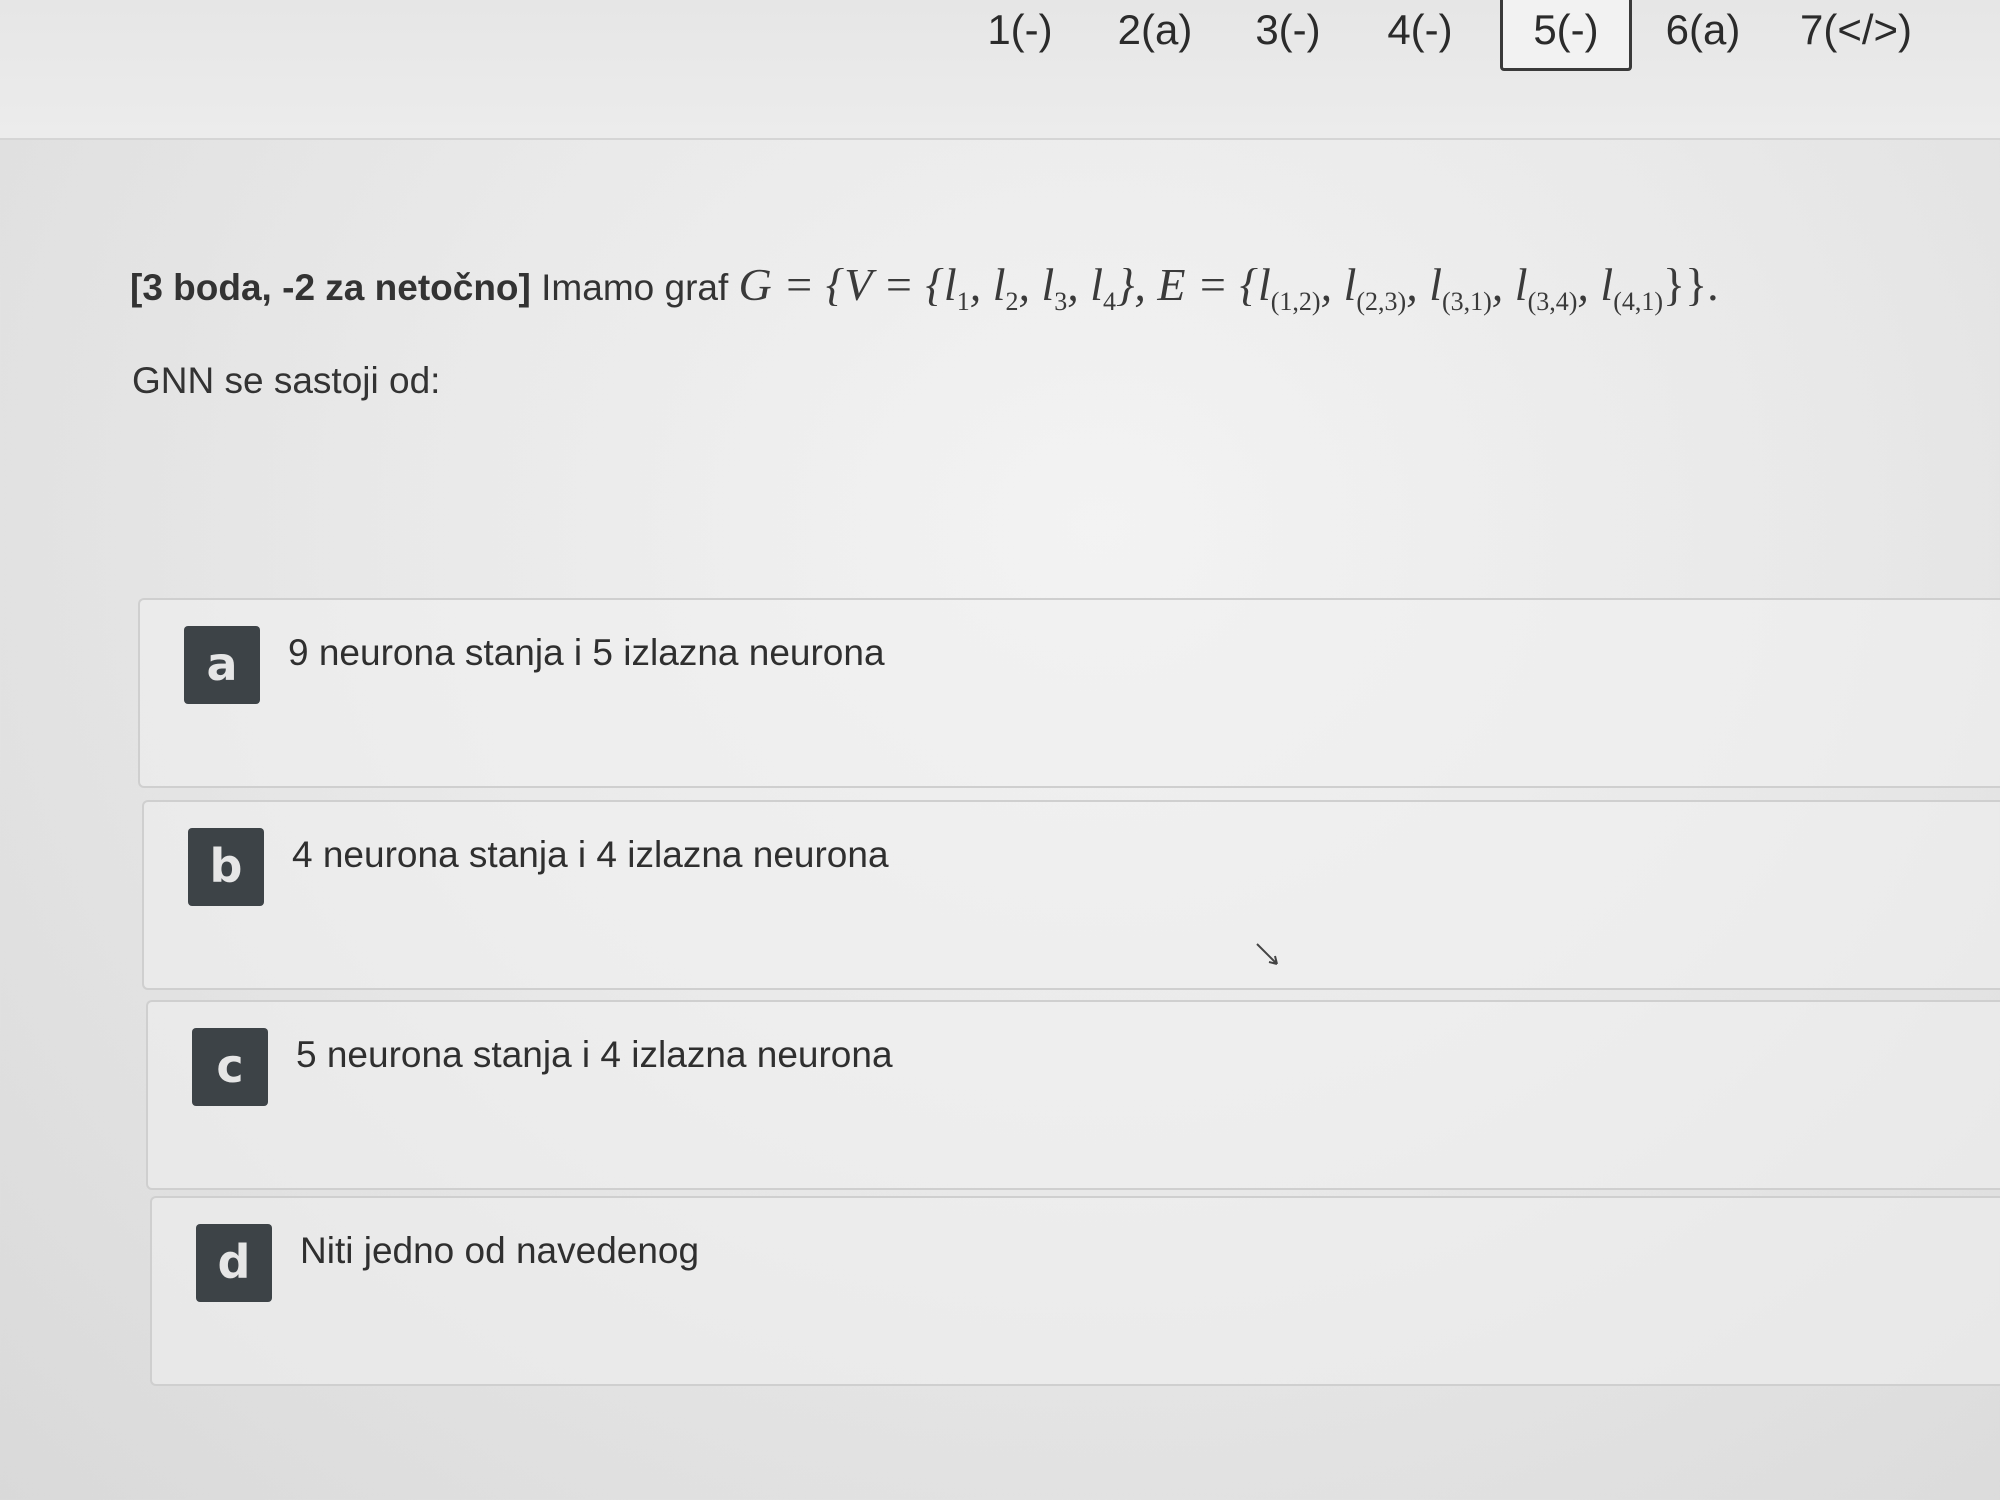 The image size is (2000, 1500). I want to click on question-intro: Imamo graf, so click(635, 287).